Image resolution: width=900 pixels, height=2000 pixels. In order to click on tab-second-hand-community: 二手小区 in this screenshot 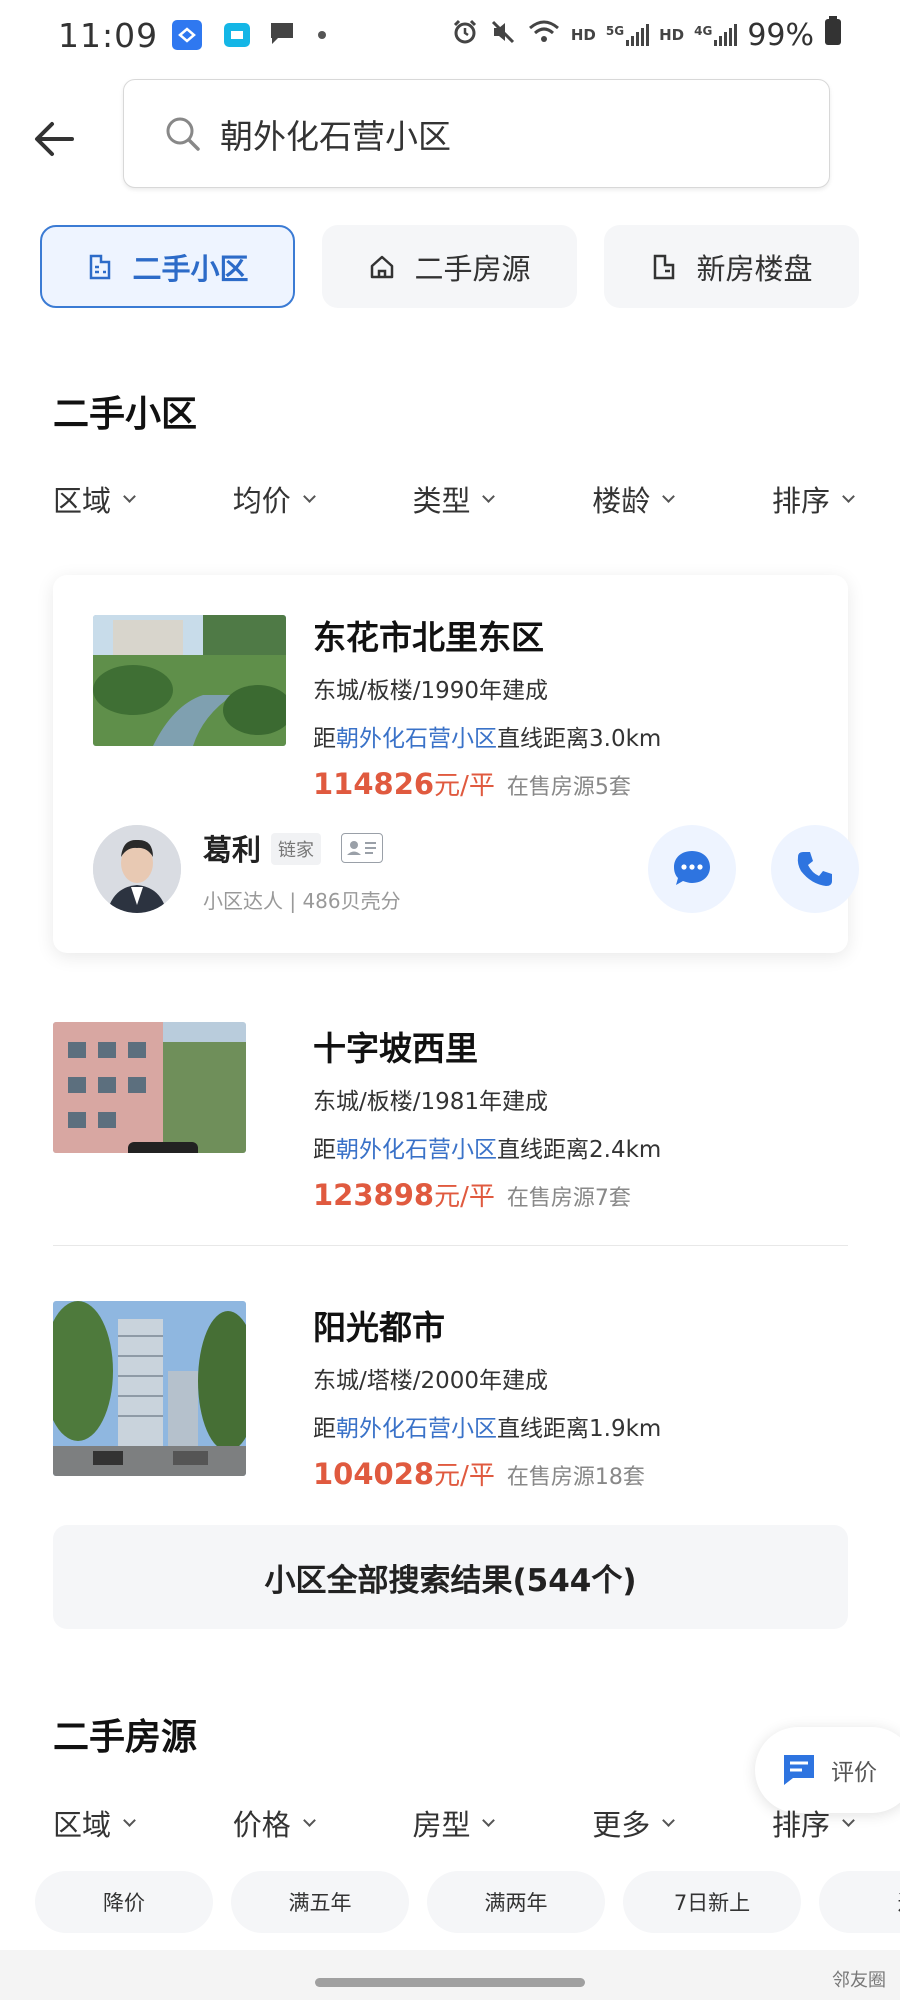, I will do `click(167, 266)`.